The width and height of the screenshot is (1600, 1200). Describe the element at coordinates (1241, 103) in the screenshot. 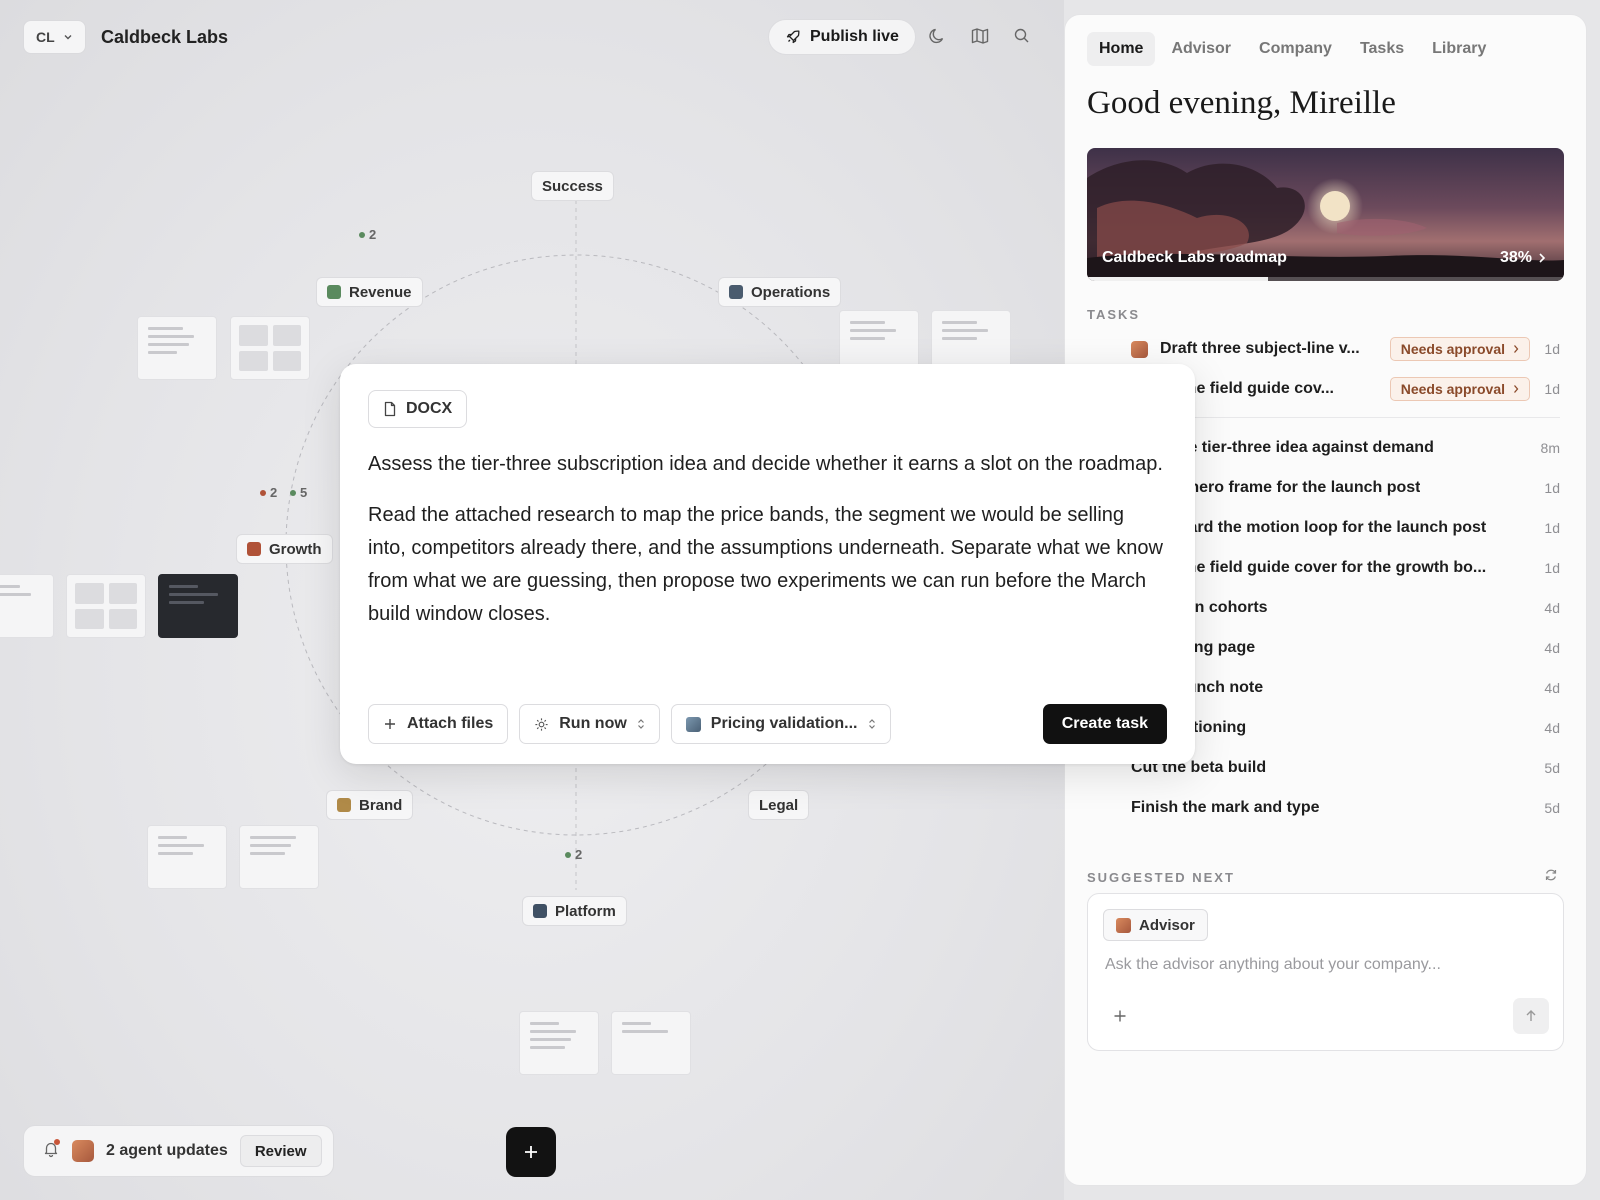

I see `greeting-heading: Good evening, Mireille` at that location.